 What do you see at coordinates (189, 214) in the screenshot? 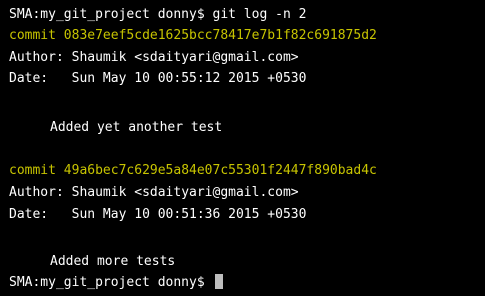
I see `date-value: Sun May 10 00:51:36 2015 +0530` at bounding box center [189, 214].